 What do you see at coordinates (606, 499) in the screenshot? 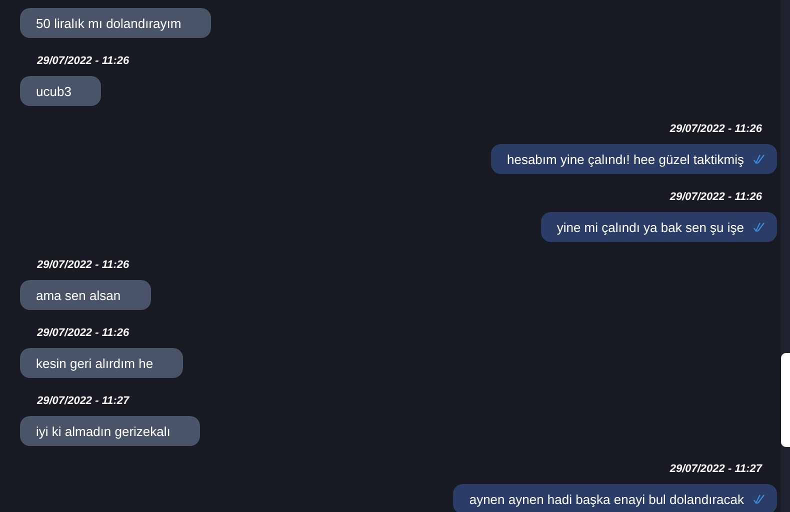
I see `message-text: aynen aynen hadi başka enayi bul dolandıracak` at bounding box center [606, 499].